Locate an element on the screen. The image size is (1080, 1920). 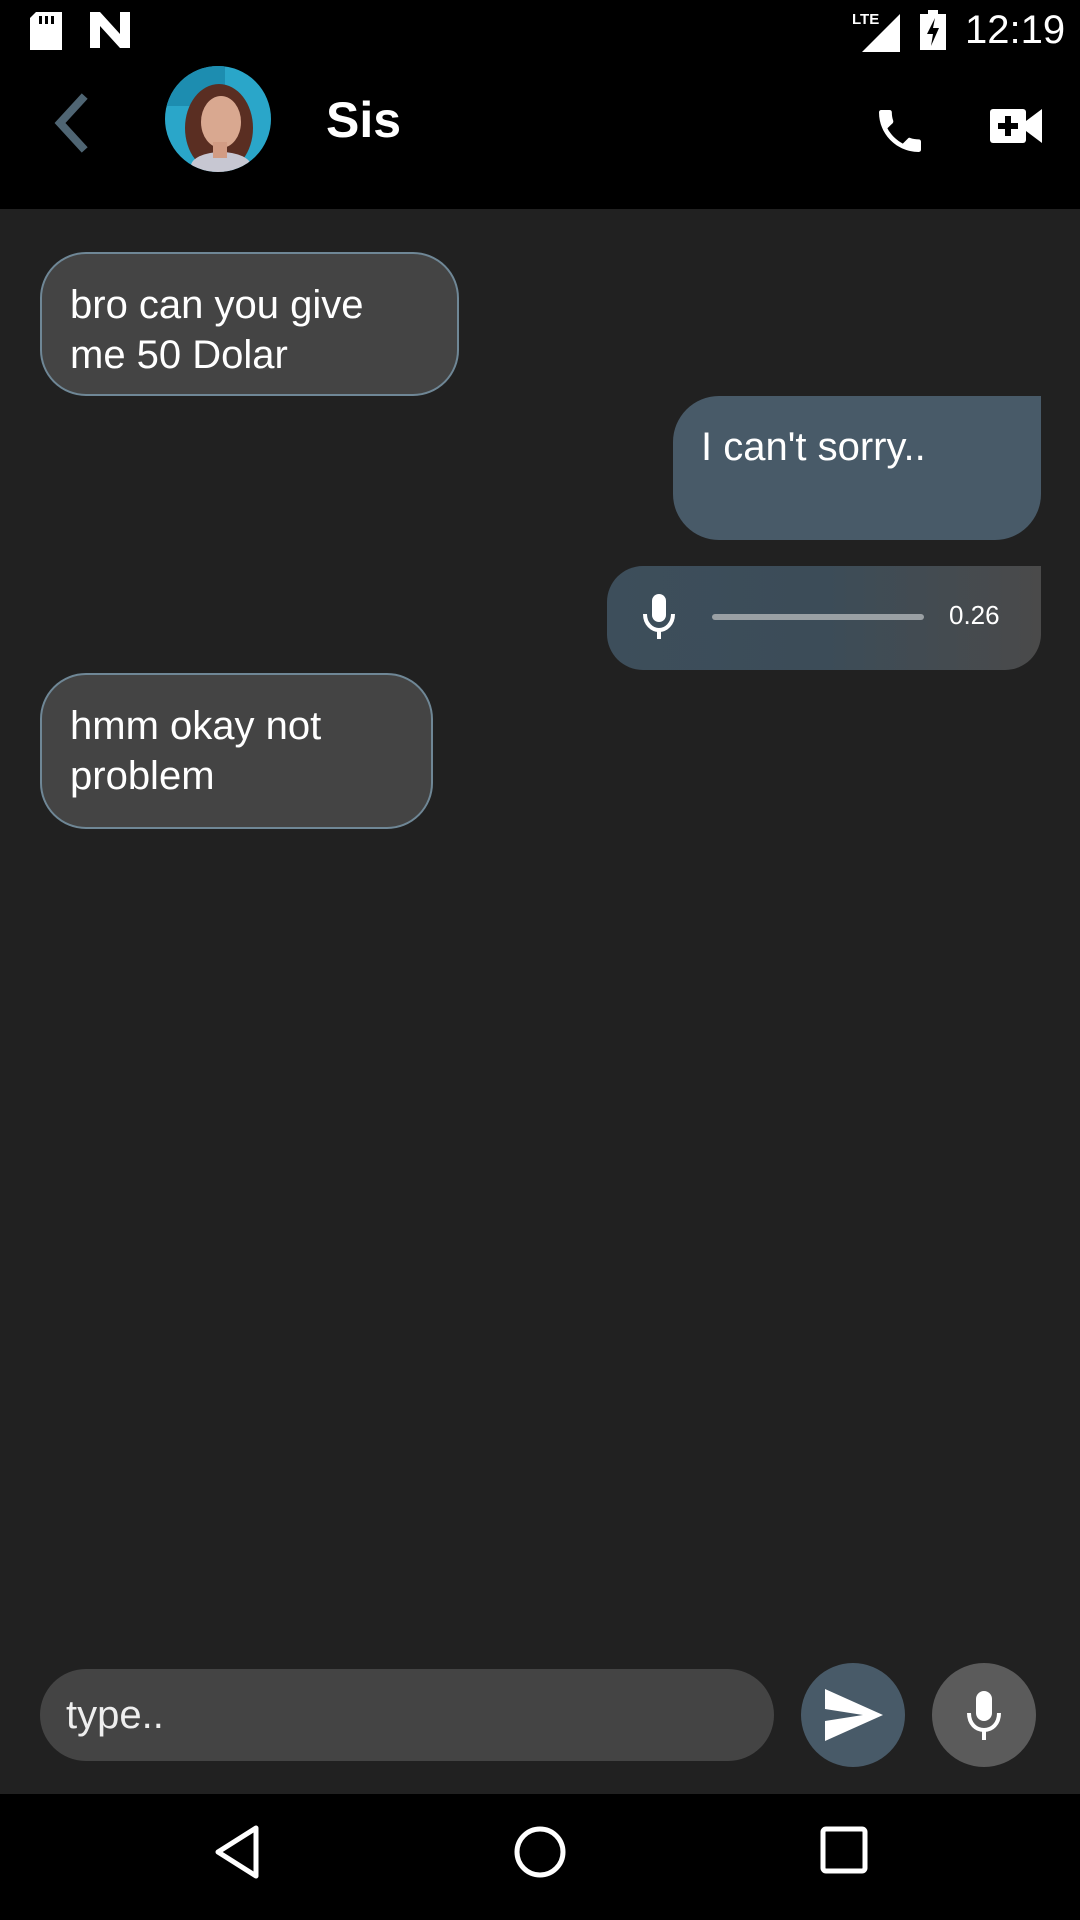
notification-n-icon is located at coordinates (110, 32).